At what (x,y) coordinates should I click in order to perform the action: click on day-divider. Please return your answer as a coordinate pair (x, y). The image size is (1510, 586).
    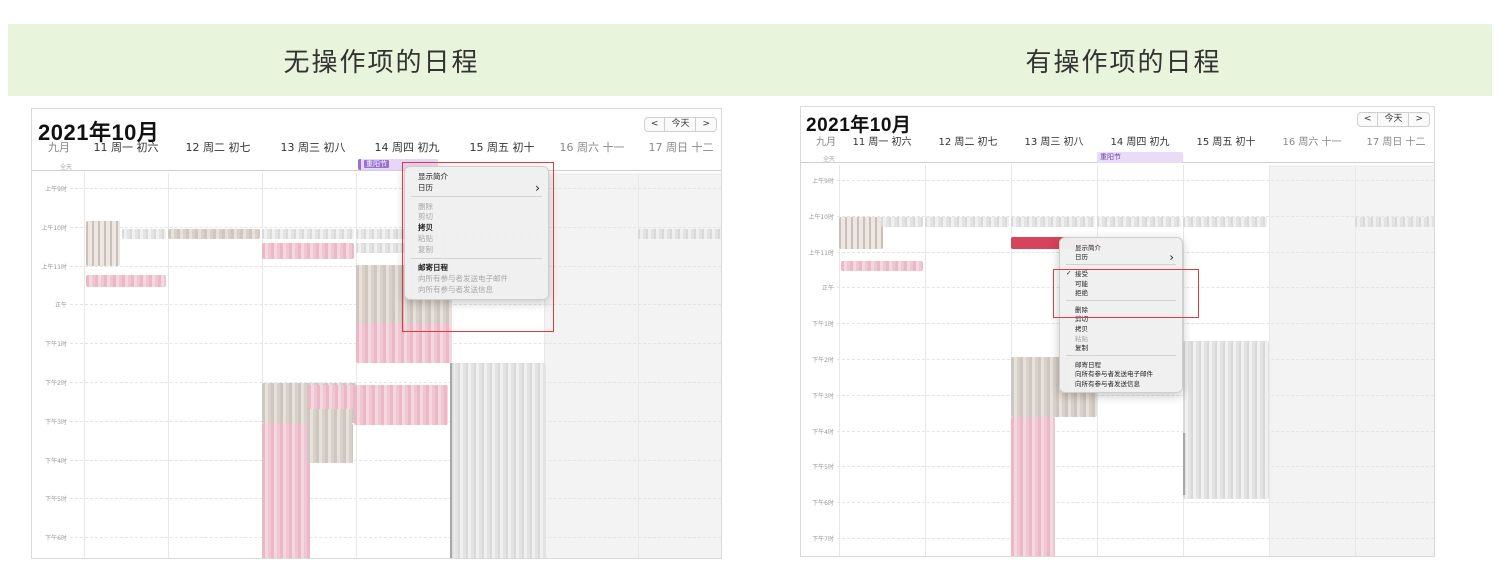
    Looking at the image, I should click on (84, 365).